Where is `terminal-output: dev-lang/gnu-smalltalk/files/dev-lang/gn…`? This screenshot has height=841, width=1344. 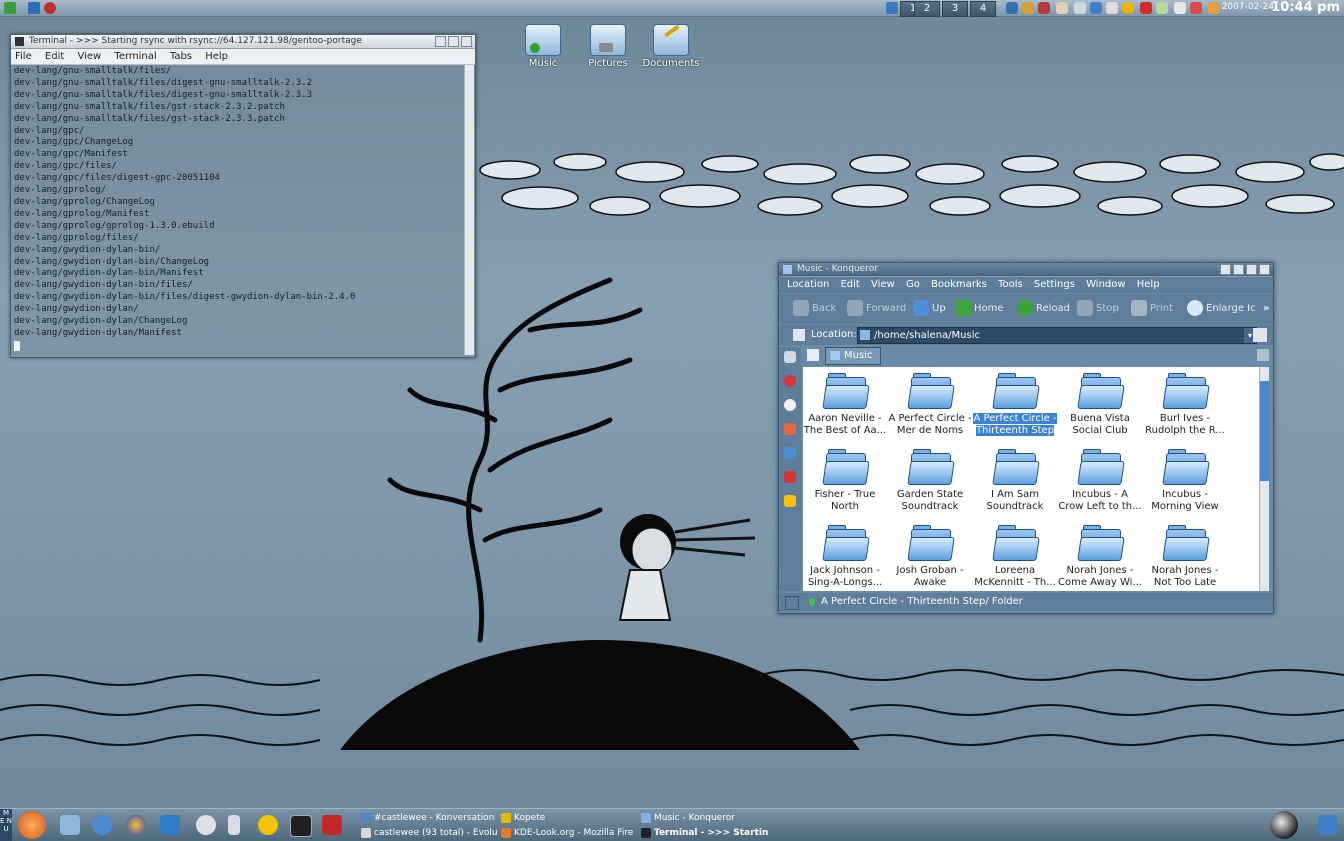
terminal-output: dev-lang/gnu-smalltalk/files/dev-lang/gn… is located at coordinates (238, 210).